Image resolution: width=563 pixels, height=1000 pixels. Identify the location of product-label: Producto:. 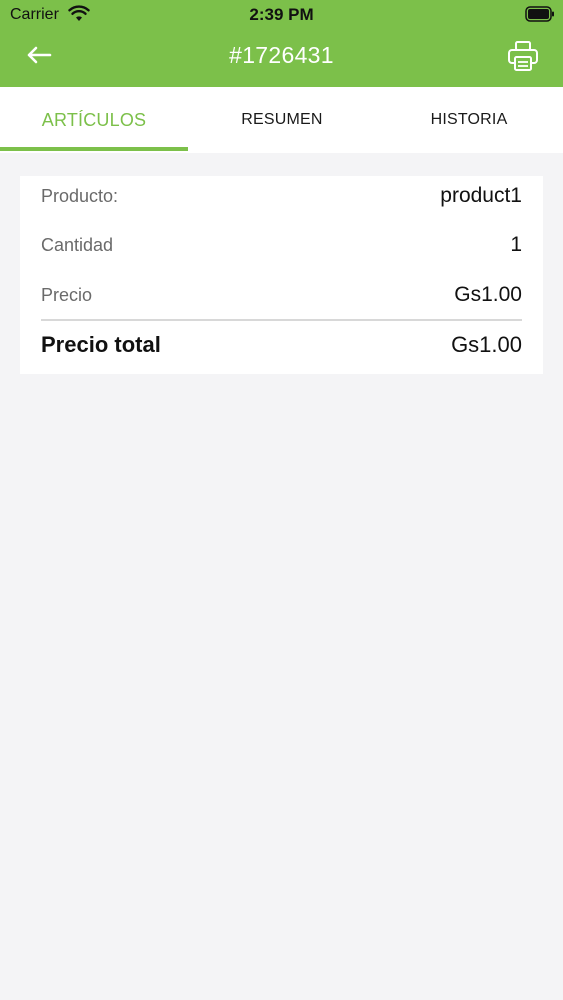
(80, 195).